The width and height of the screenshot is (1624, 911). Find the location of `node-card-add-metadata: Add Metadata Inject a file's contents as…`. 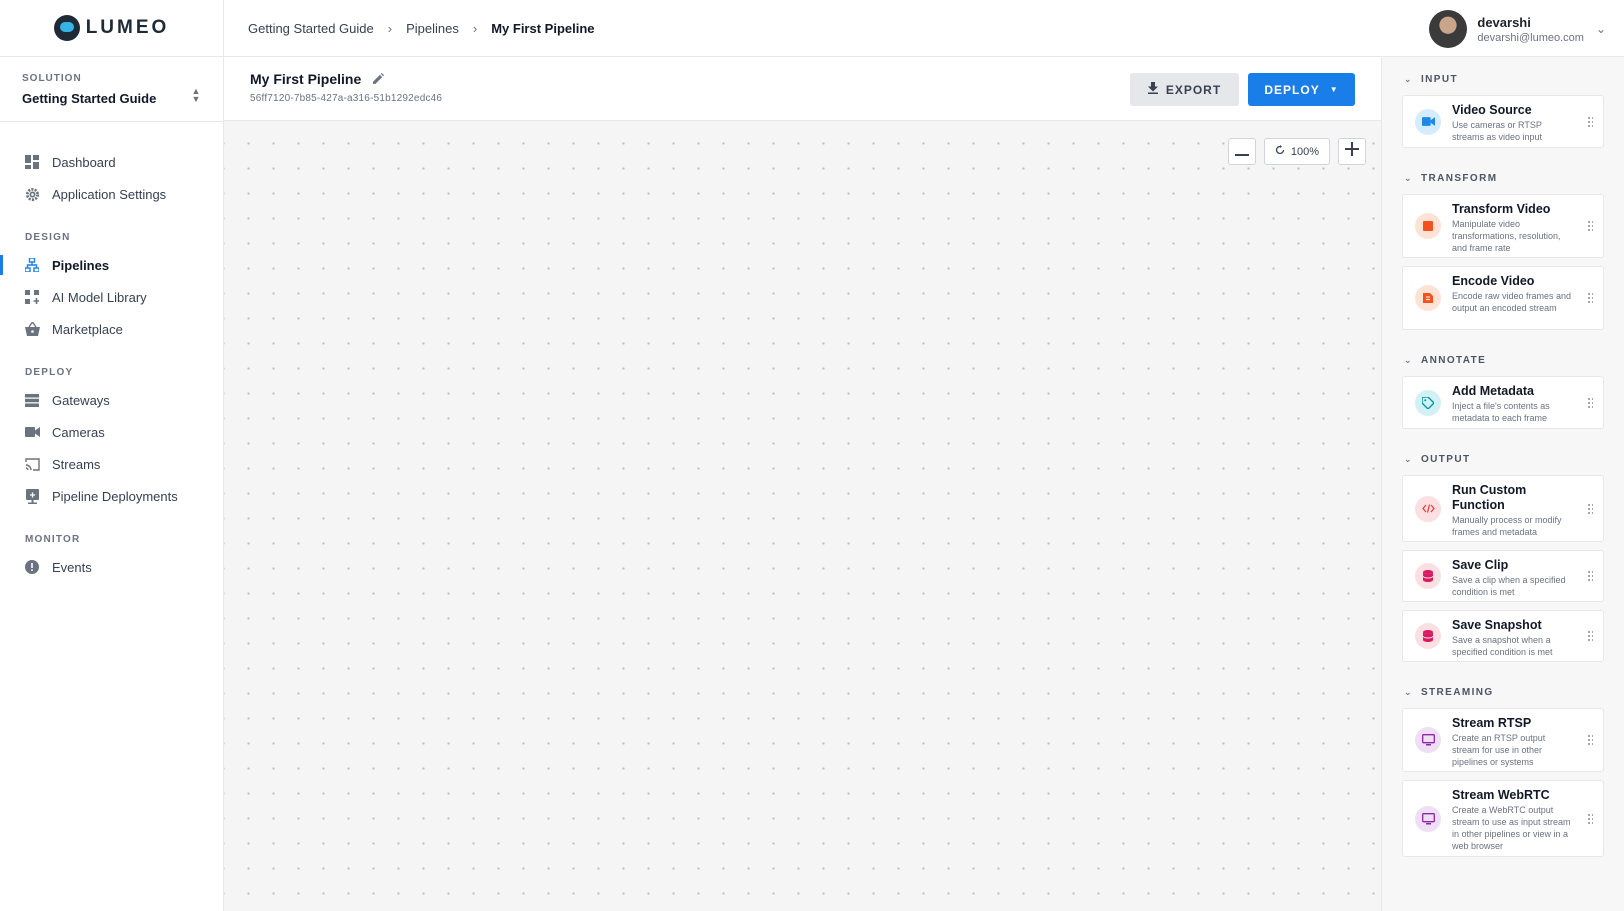

node-card-add-metadata: Add Metadata Inject a file's contents as… is located at coordinates (1503, 402).